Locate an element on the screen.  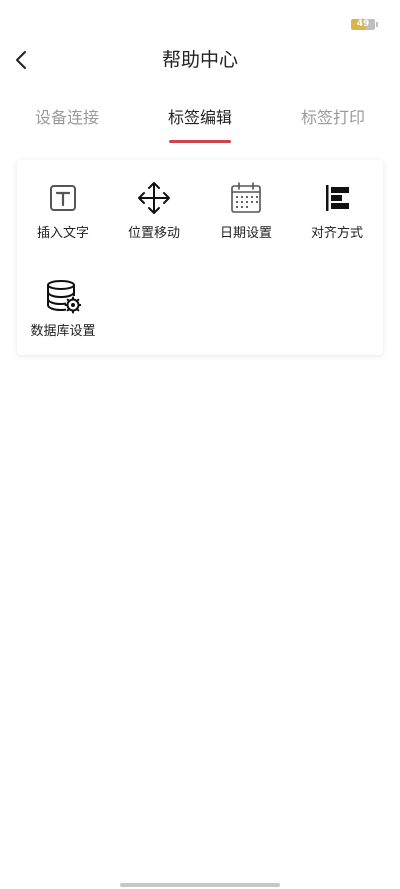
align-left-icon is located at coordinates (337, 198).